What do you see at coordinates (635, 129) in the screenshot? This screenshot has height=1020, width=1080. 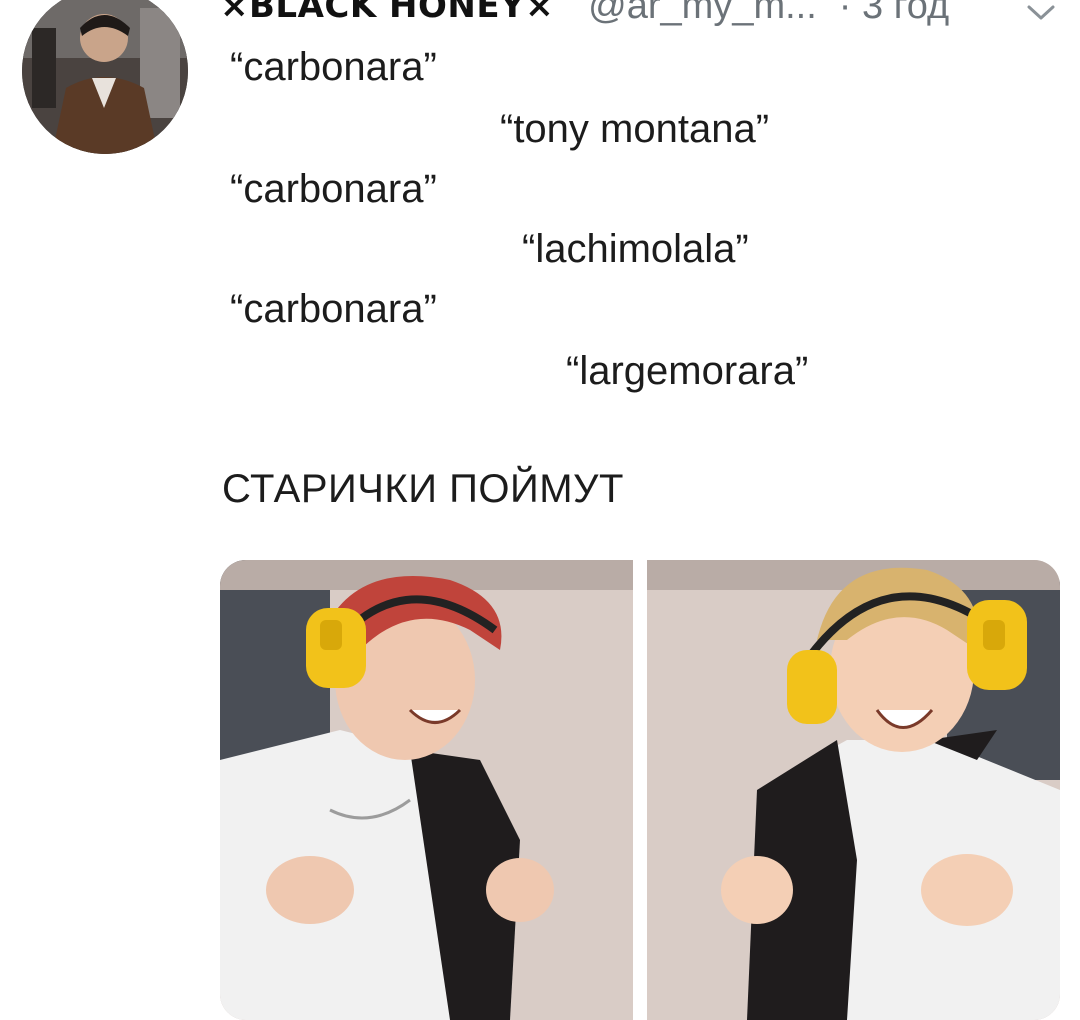 I see `tweet-text-line: “tony montana”` at bounding box center [635, 129].